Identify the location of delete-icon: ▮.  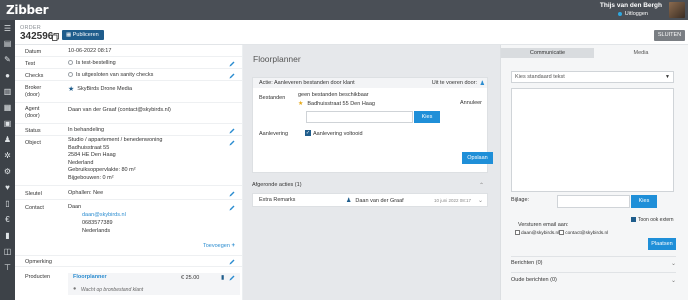
(222, 277).